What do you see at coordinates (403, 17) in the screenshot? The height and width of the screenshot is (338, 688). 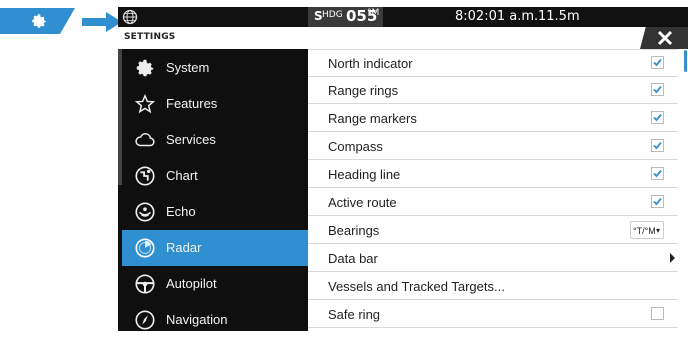 I see `status-bar` at bounding box center [403, 17].